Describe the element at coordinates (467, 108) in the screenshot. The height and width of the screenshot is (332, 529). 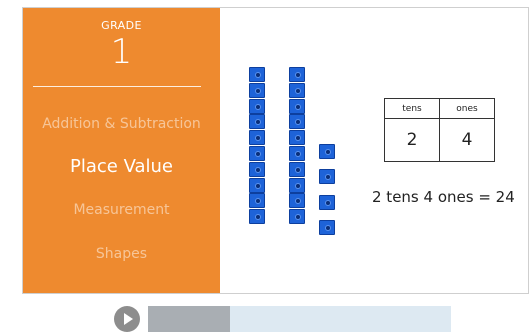
I see `ones-header: ones` at that location.